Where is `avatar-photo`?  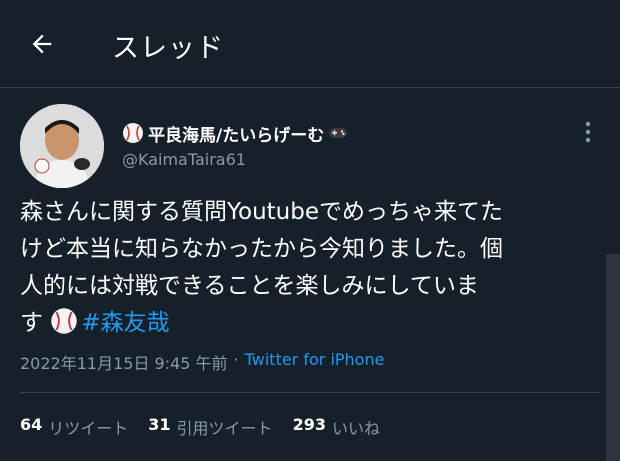
avatar-photo is located at coordinates (62, 146).